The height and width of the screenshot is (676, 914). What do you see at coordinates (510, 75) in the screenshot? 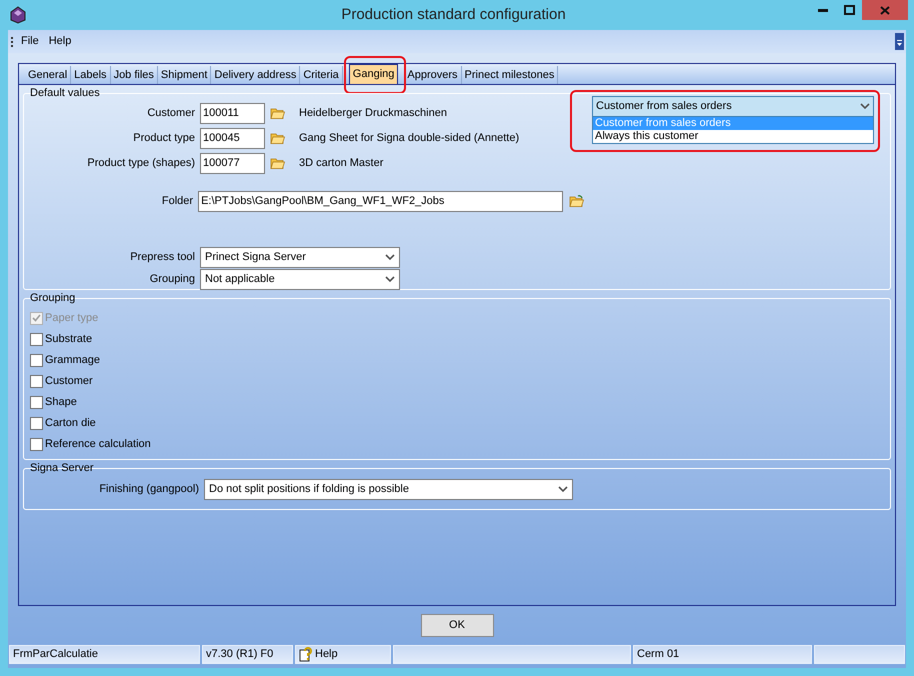
I see `tab: Prinect milestones` at bounding box center [510, 75].